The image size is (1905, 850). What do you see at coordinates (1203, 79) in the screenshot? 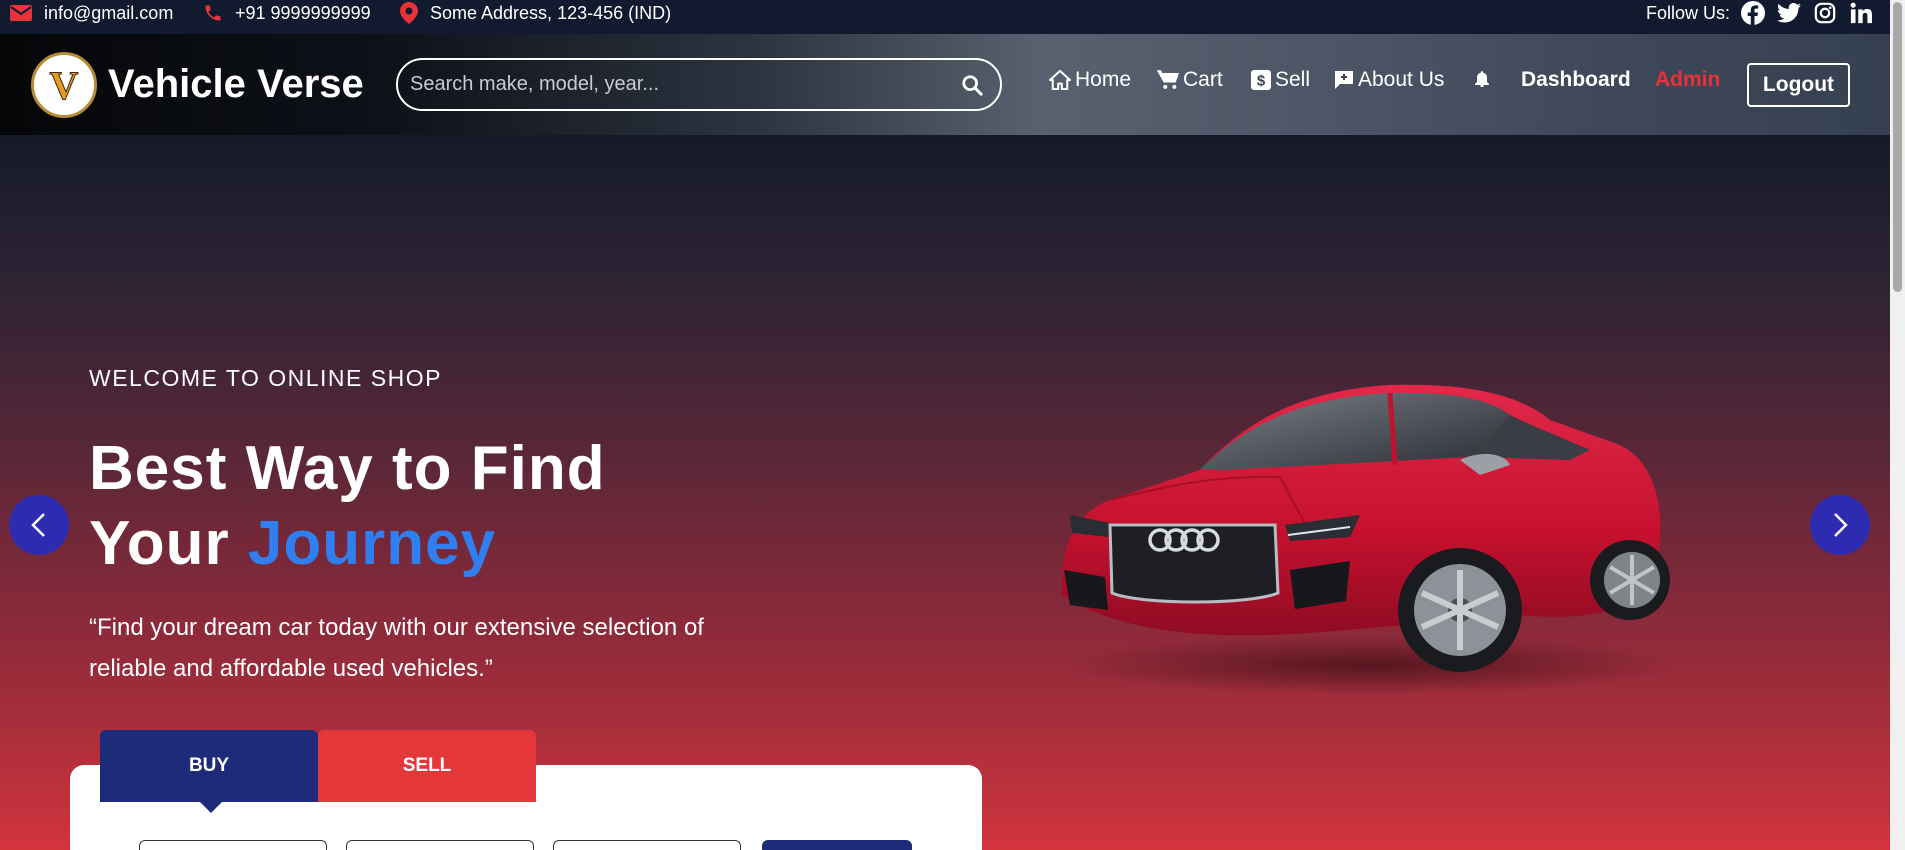
I see `nav-cart-label: Cart` at bounding box center [1203, 79].